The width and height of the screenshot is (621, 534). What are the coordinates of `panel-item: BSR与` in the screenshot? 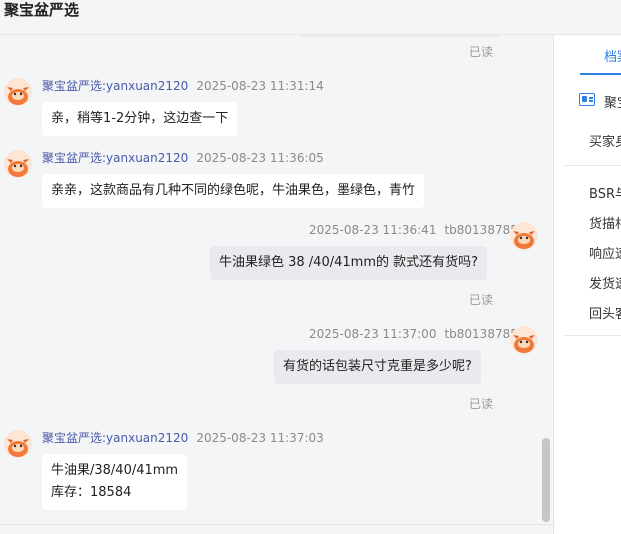 It's located at (605, 194).